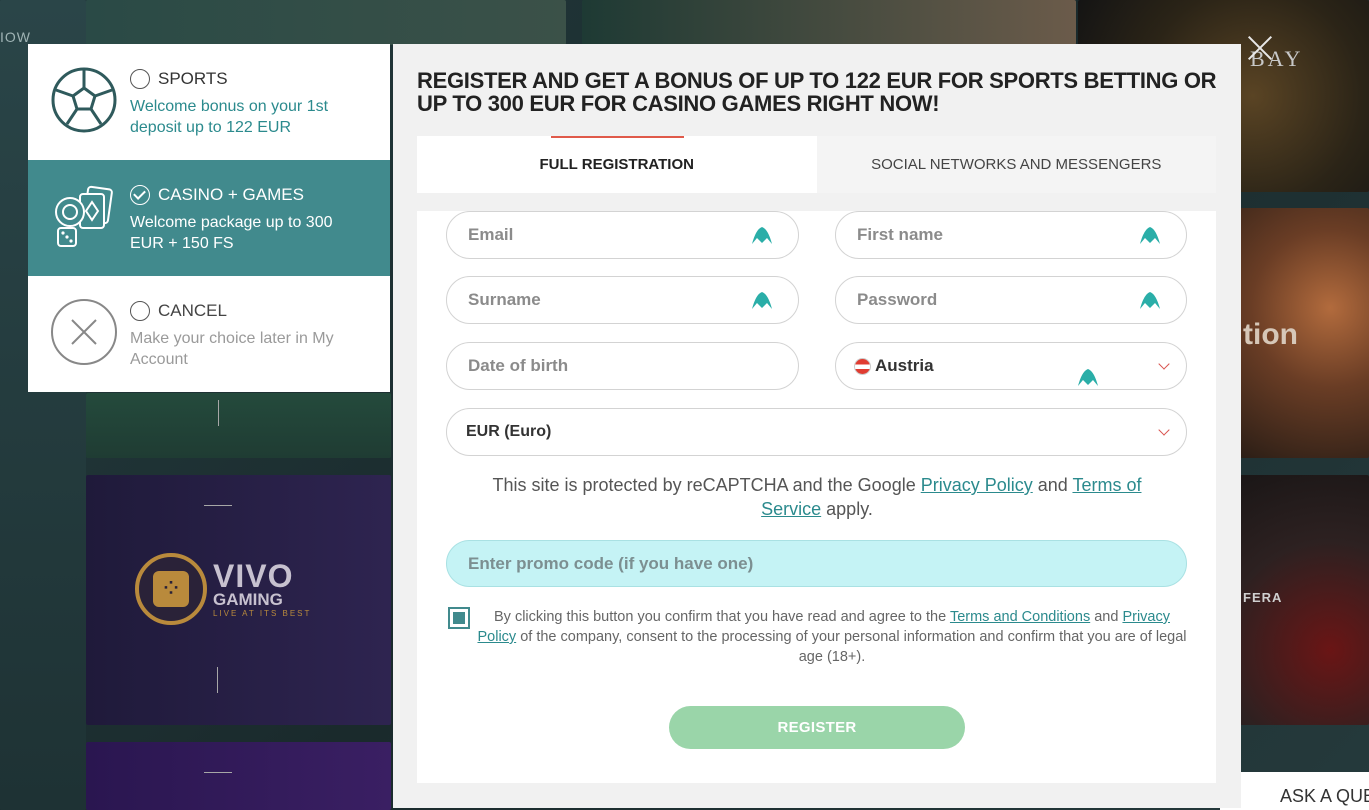  I want to click on currency-select: EUR (Euro), so click(816, 432).